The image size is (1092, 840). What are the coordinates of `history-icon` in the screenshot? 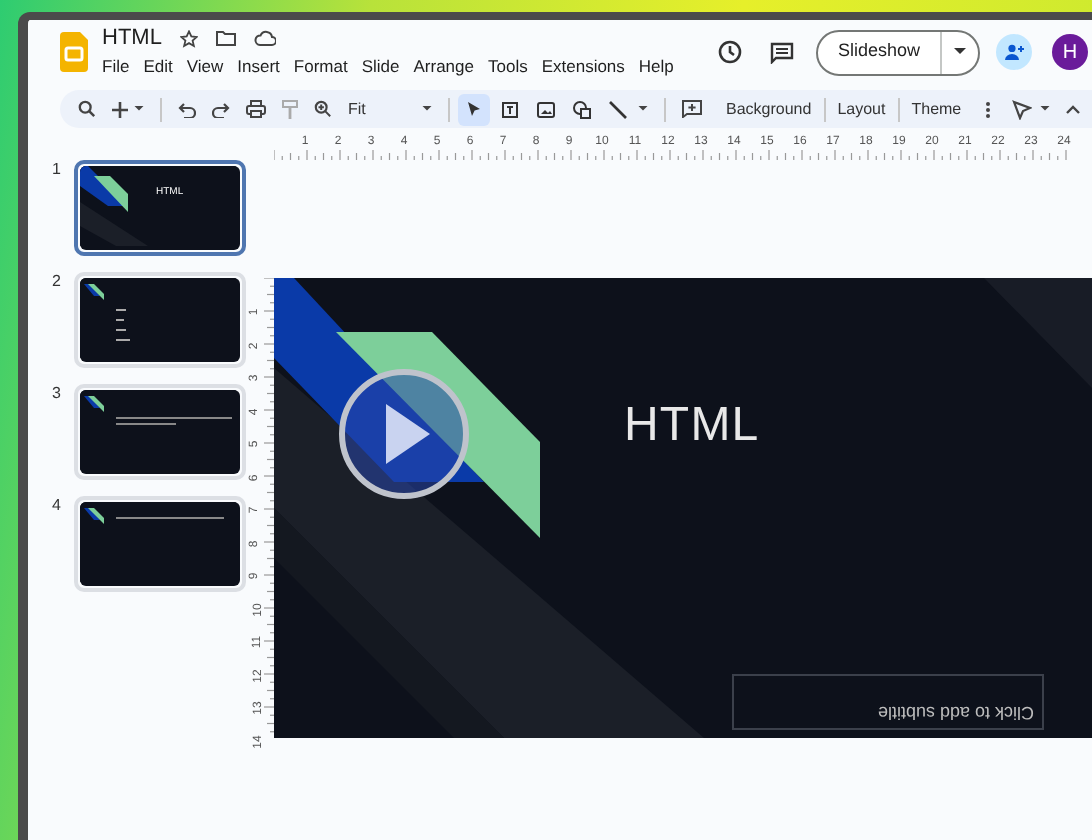 It's located at (729, 52).